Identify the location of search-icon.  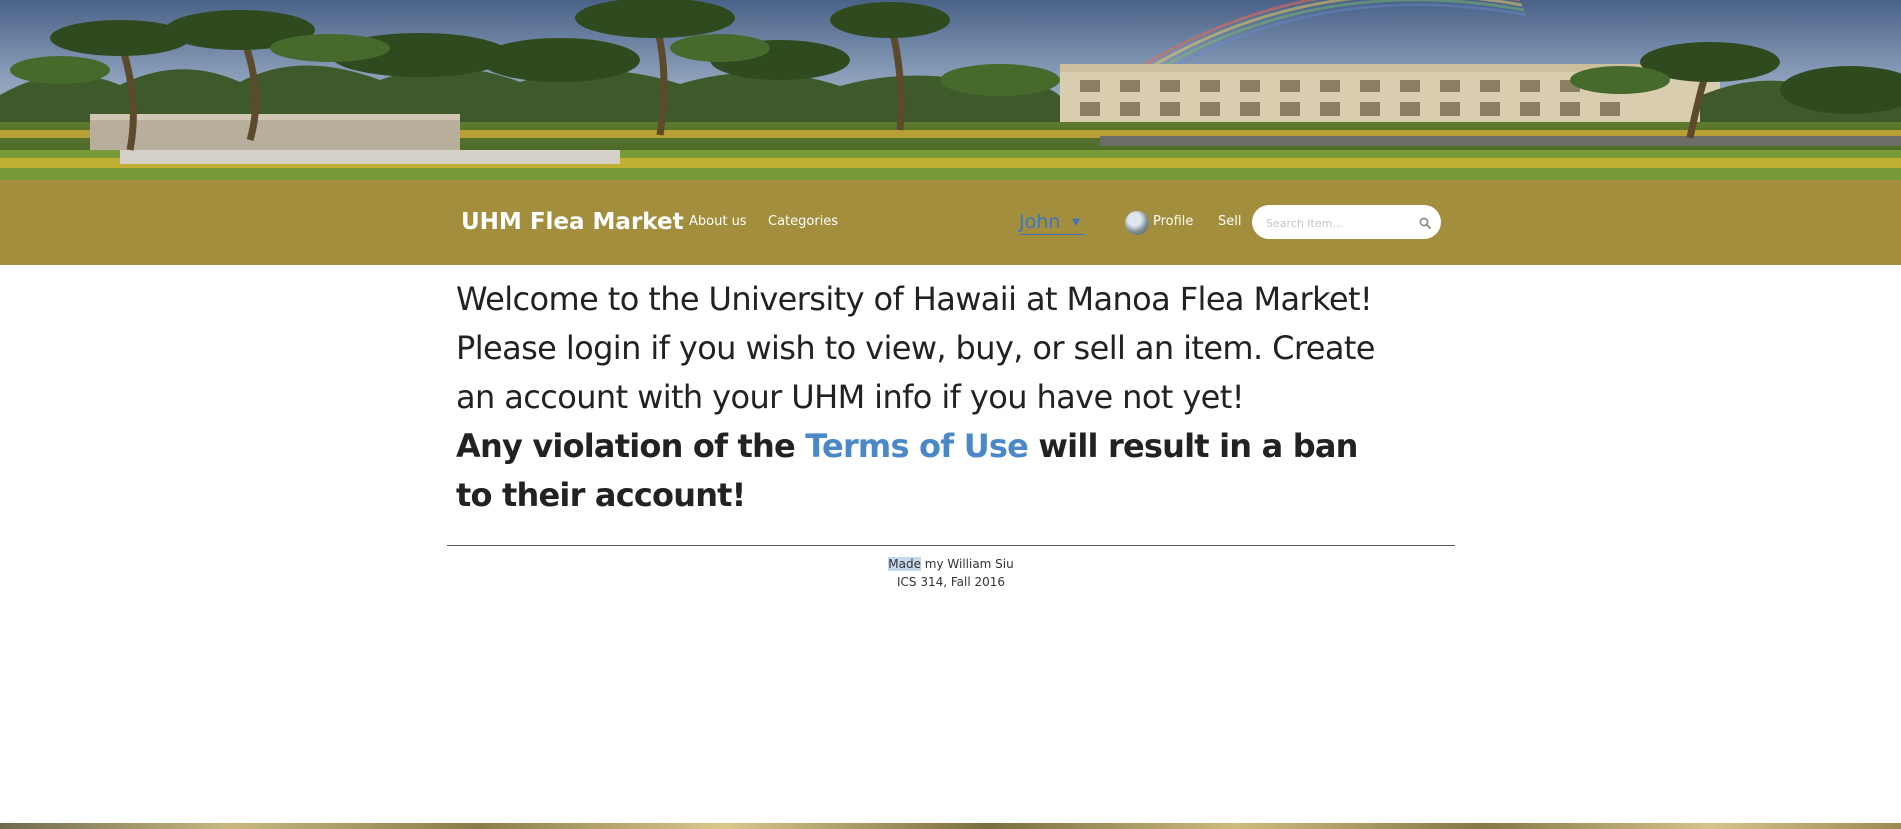
(1425, 222).